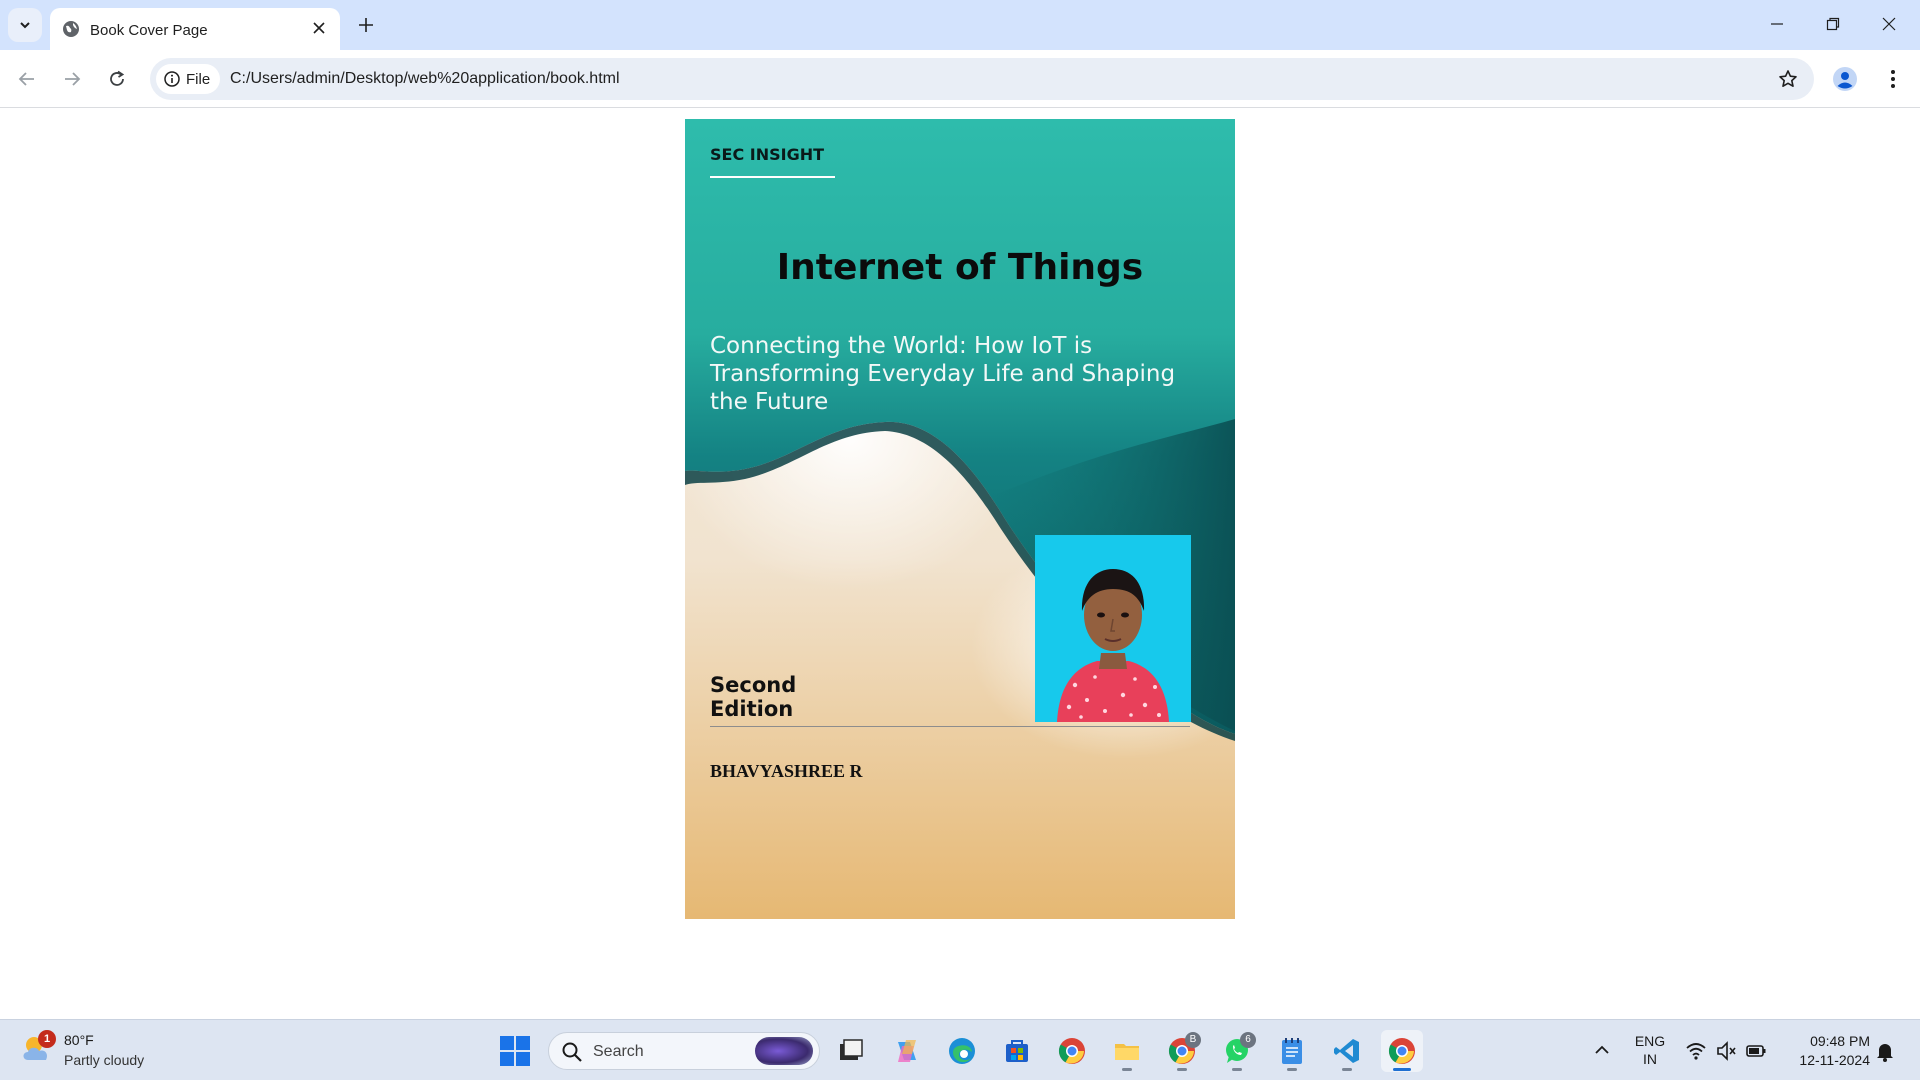 The height and width of the screenshot is (1080, 1920). What do you see at coordinates (1696, 1051) in the screenshot?
I see `wifi-icon` at bounding box center [1696, 1051].